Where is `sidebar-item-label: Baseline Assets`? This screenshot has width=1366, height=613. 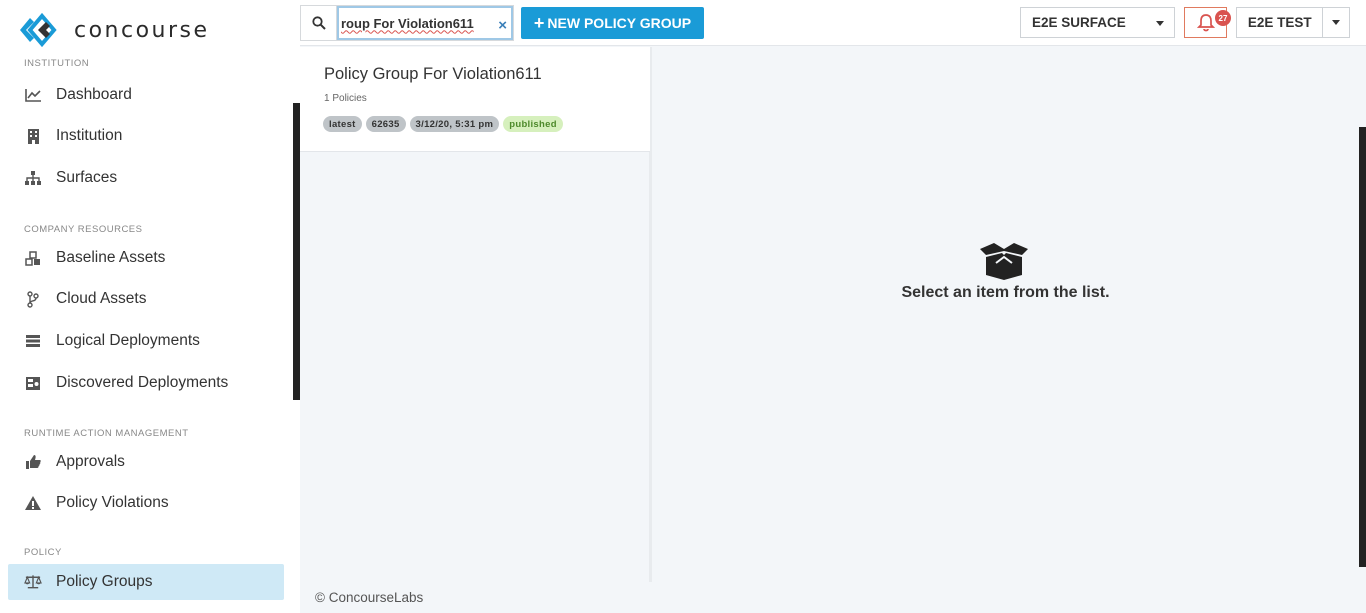
sidebar-item-label: Baseline Assets is located at coordinates (111, 257).